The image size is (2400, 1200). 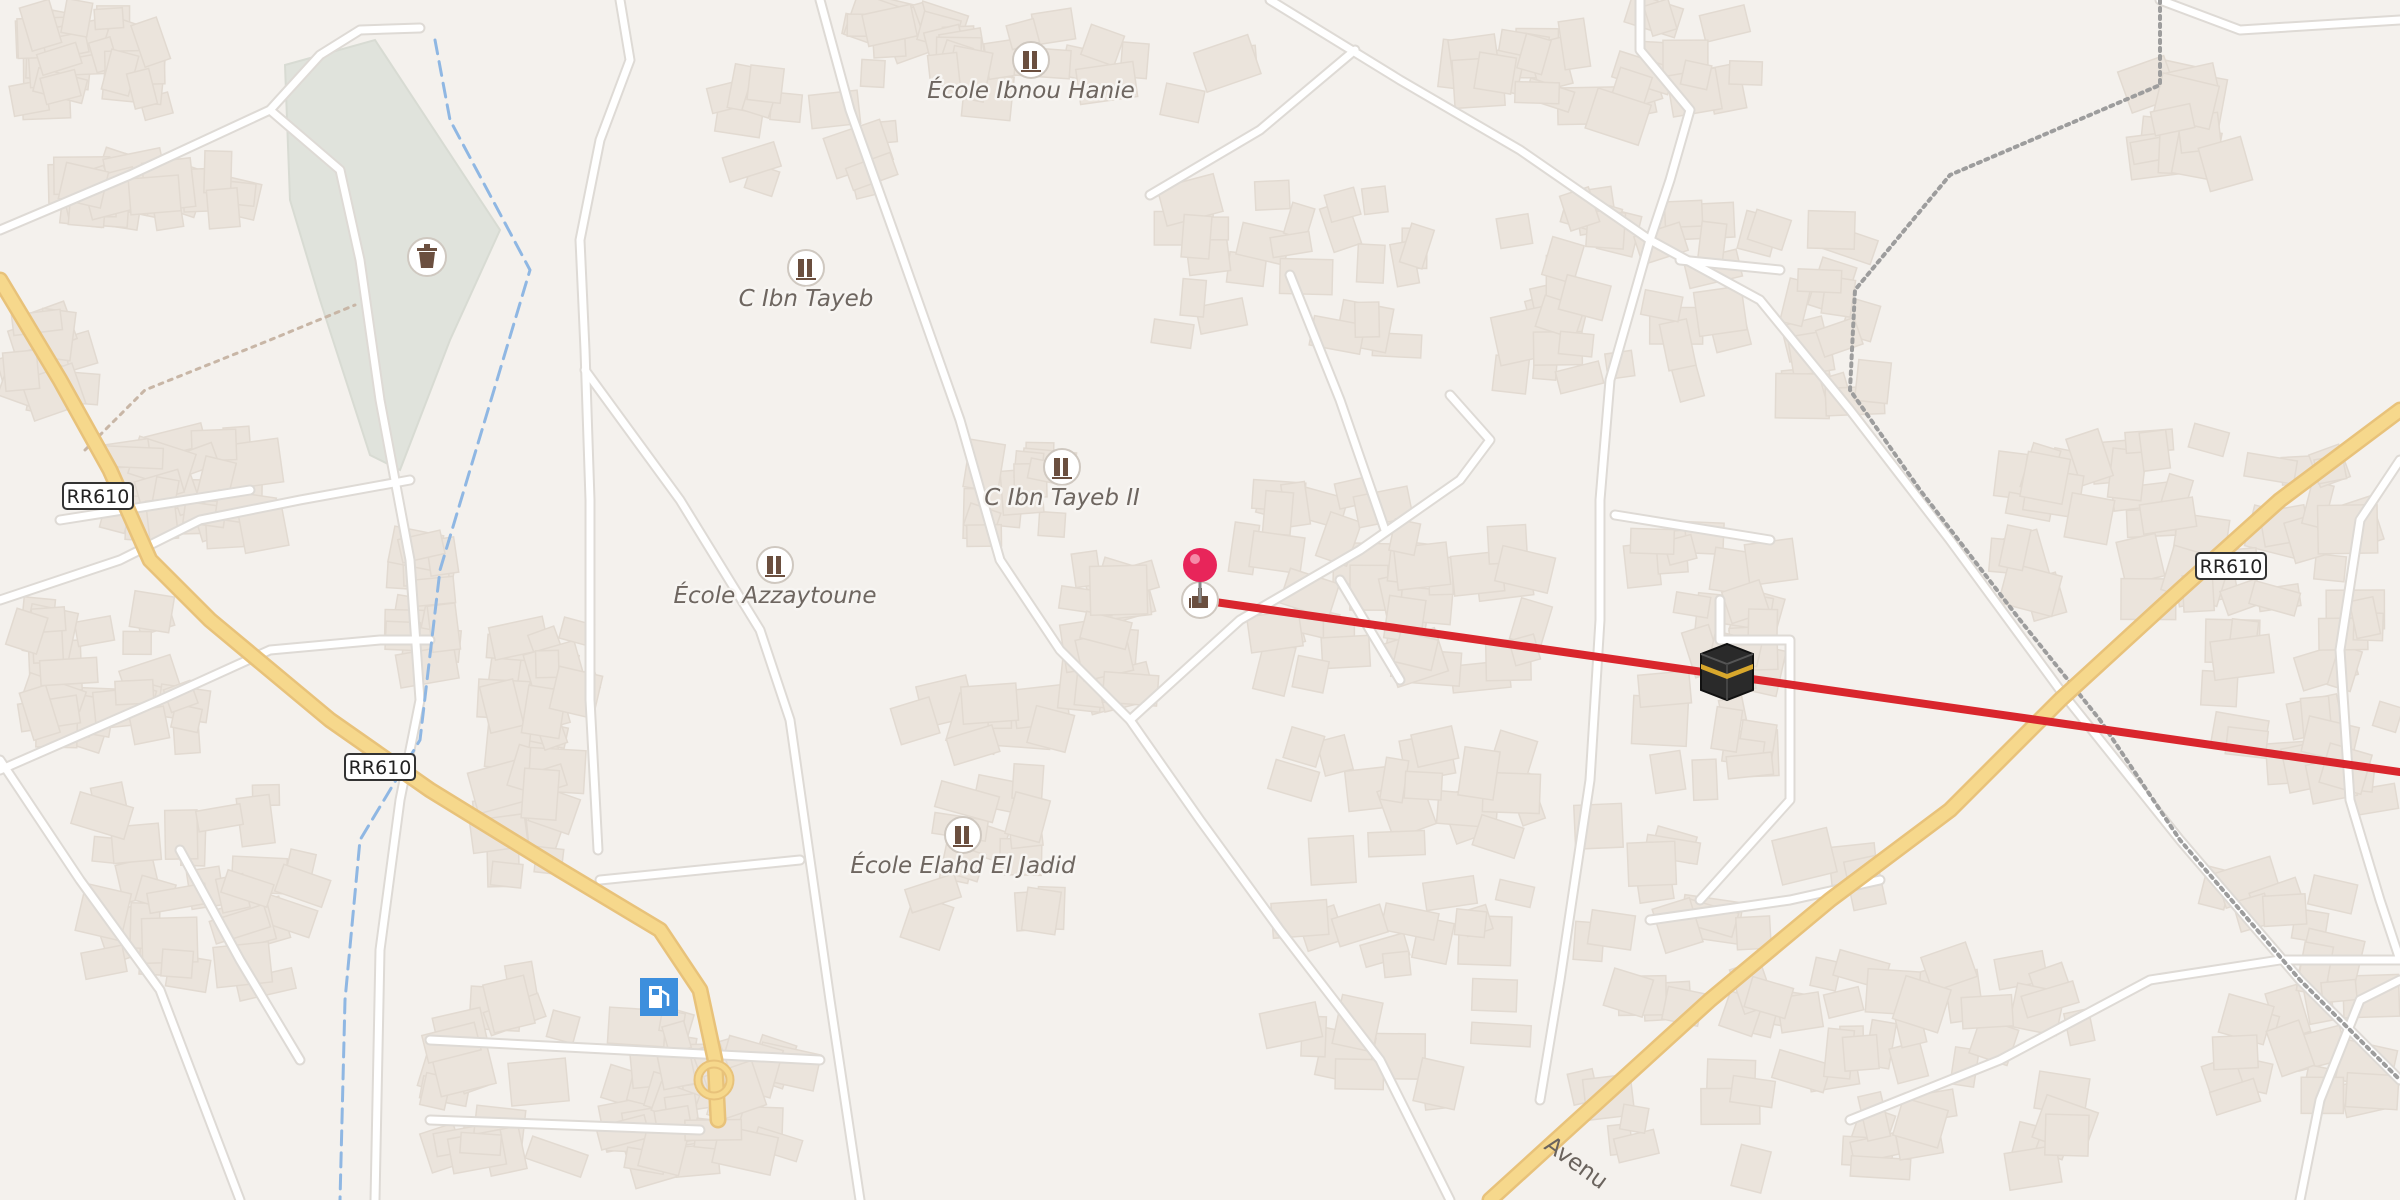 I want to click on school-label: C Ibn Tayeb II, so click(x=1062, y=498).